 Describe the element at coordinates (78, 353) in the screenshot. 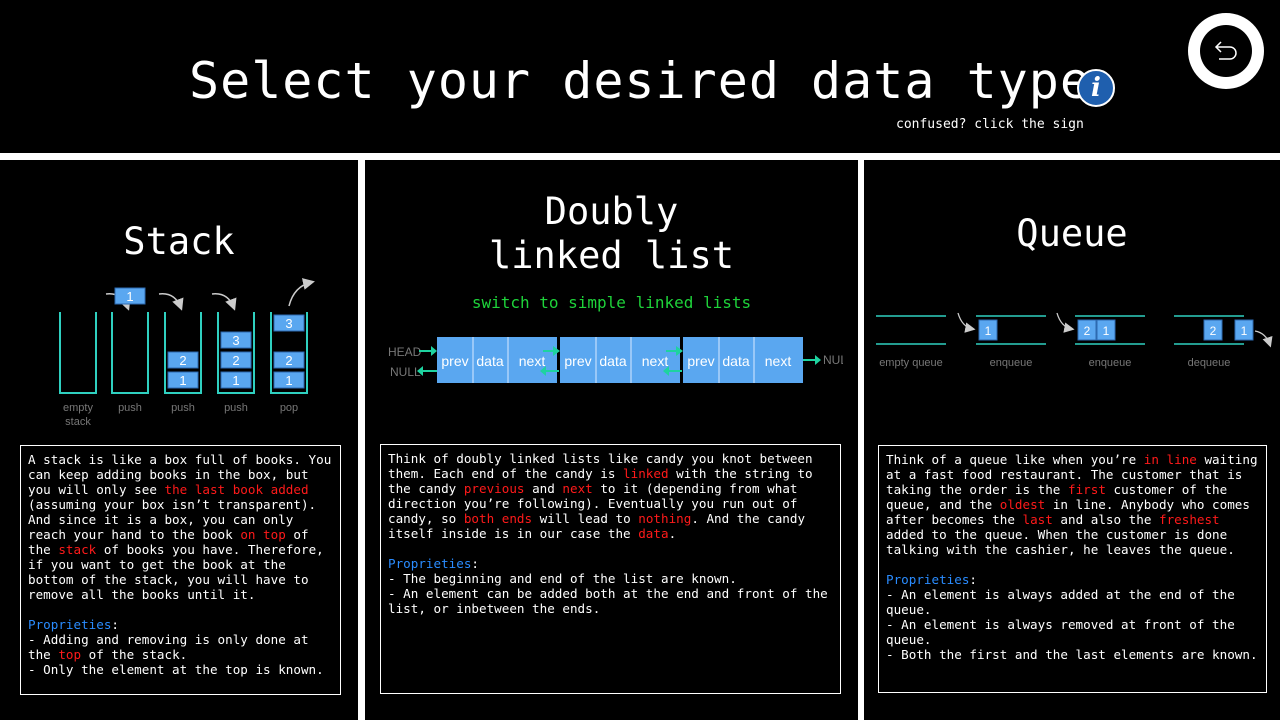

I see `stack-empty-container` at that location.